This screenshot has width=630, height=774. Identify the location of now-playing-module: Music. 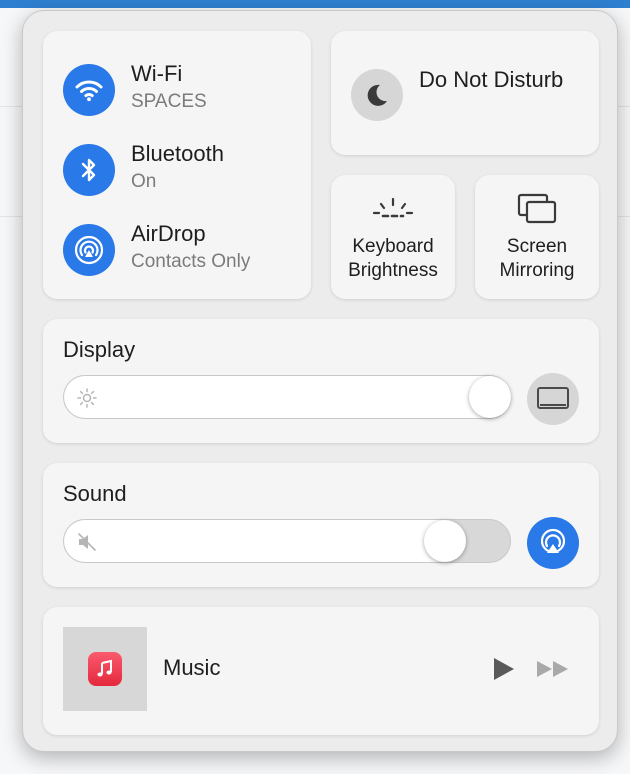
(321, 671).